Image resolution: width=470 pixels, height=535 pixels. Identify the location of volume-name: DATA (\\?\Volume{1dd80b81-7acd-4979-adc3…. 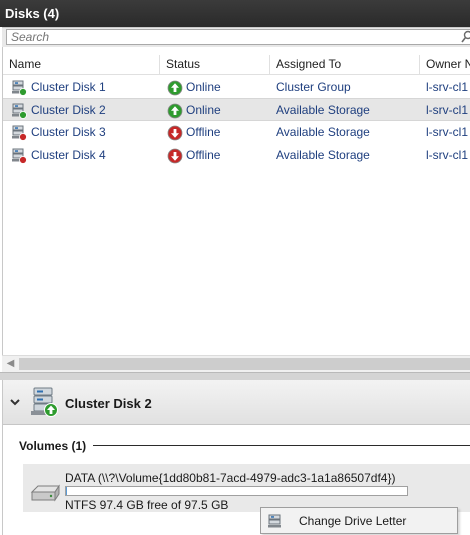
(230, 478).